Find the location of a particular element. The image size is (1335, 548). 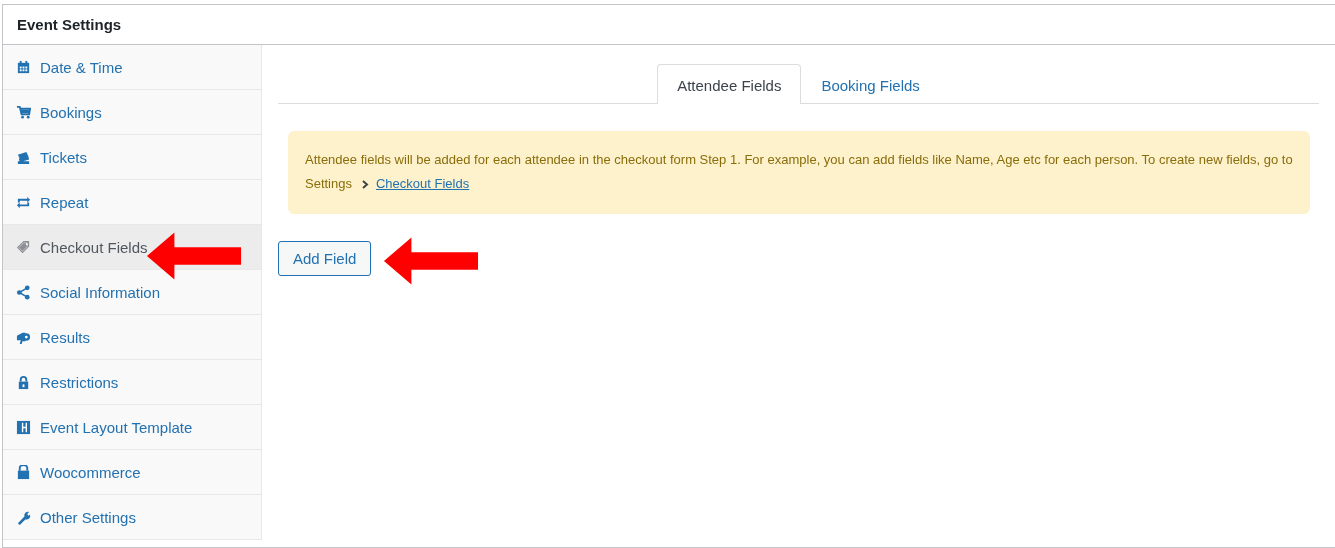

chevron-right-icon is located at coordinates (365, 184).